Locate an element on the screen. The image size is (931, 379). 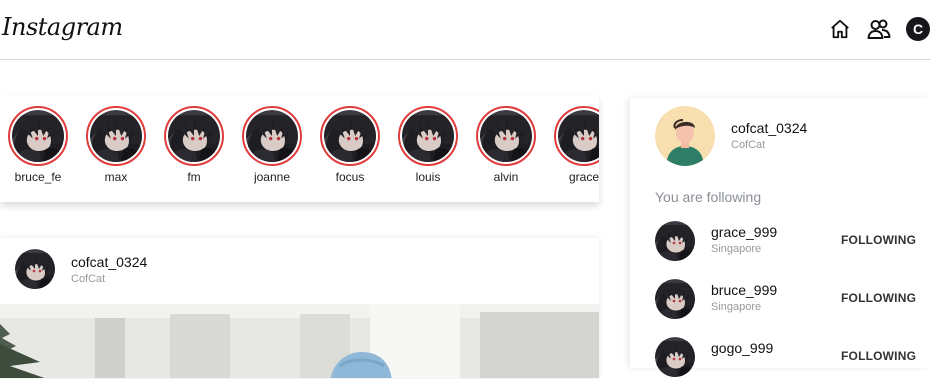
following-heading: You are following is located at coordinates (708, 197).